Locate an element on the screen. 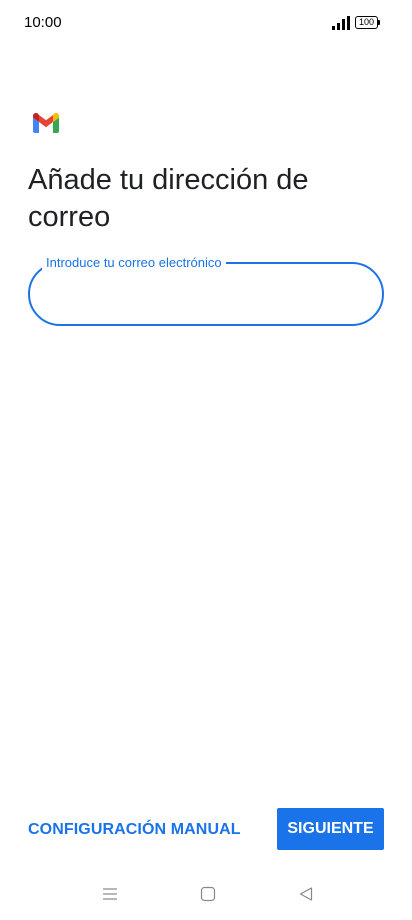 Image resolution: width=412 pixels, height=920 pixels. menu-icon is located at coordinates (110, 894).